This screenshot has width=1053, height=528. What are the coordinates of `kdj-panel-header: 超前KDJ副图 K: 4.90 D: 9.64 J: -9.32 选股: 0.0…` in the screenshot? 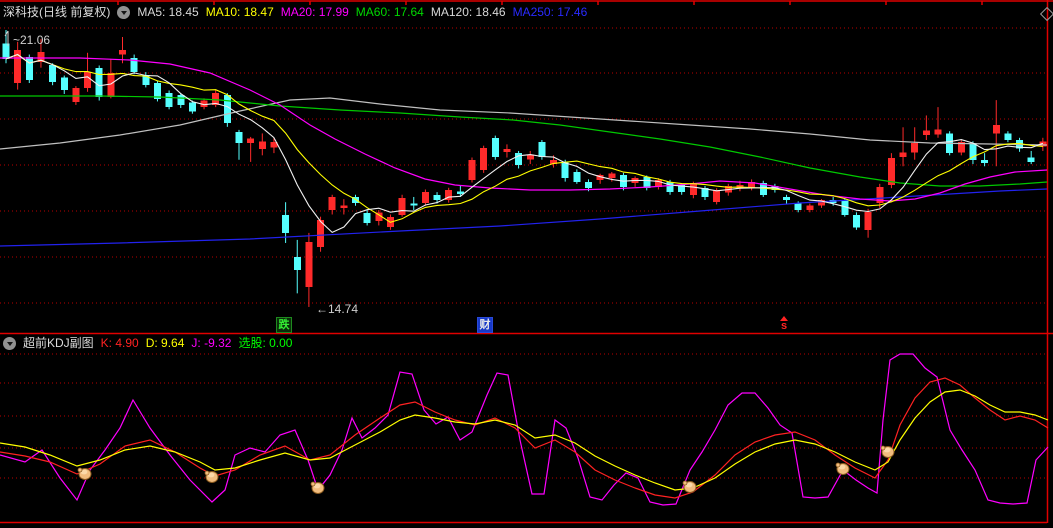 It's located at (147, 343).